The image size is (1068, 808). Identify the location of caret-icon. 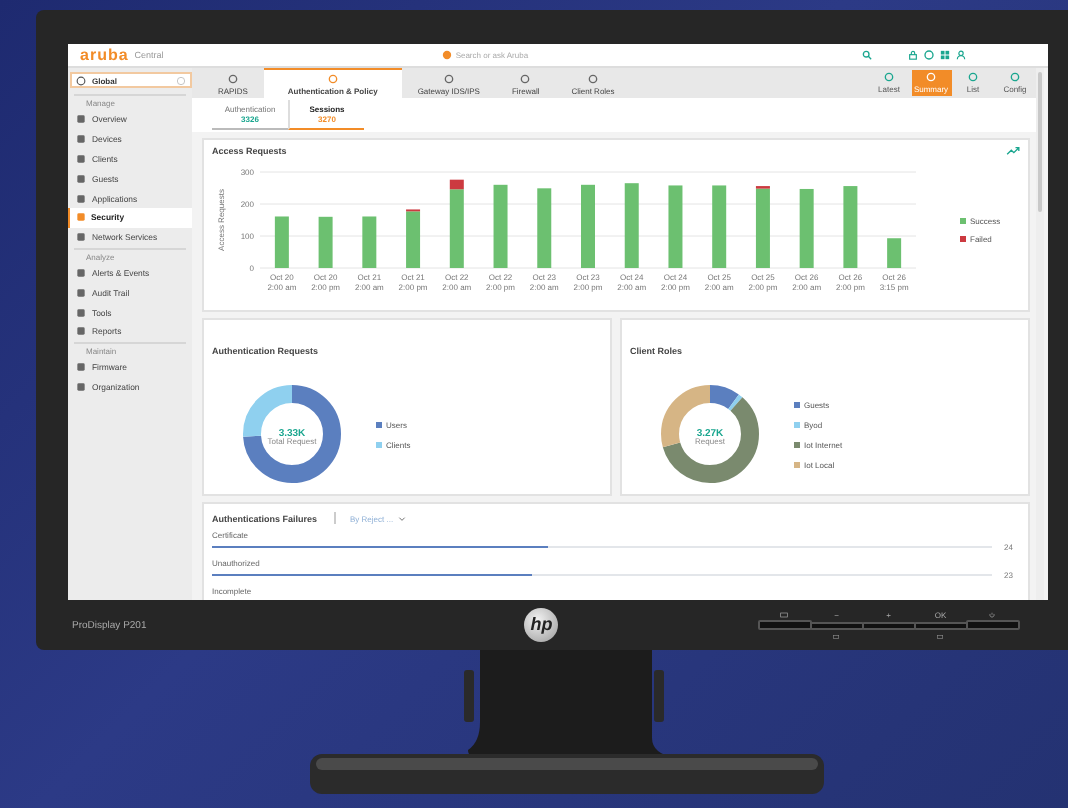
(401, 518).